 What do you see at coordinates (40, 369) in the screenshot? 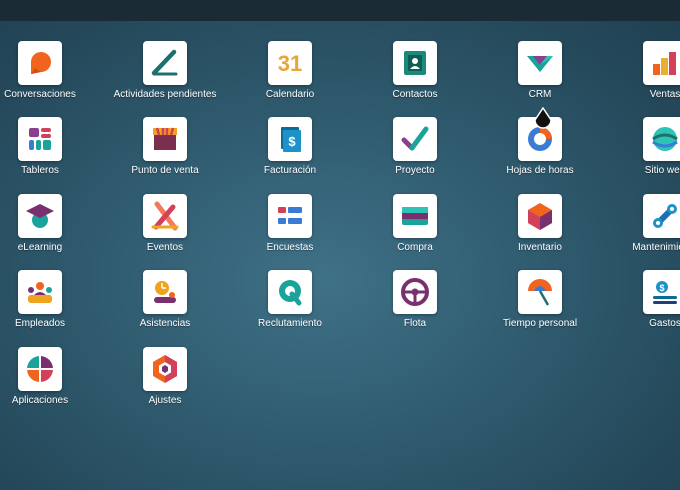
I see `apps-icon` at bounding box center [40, 369].